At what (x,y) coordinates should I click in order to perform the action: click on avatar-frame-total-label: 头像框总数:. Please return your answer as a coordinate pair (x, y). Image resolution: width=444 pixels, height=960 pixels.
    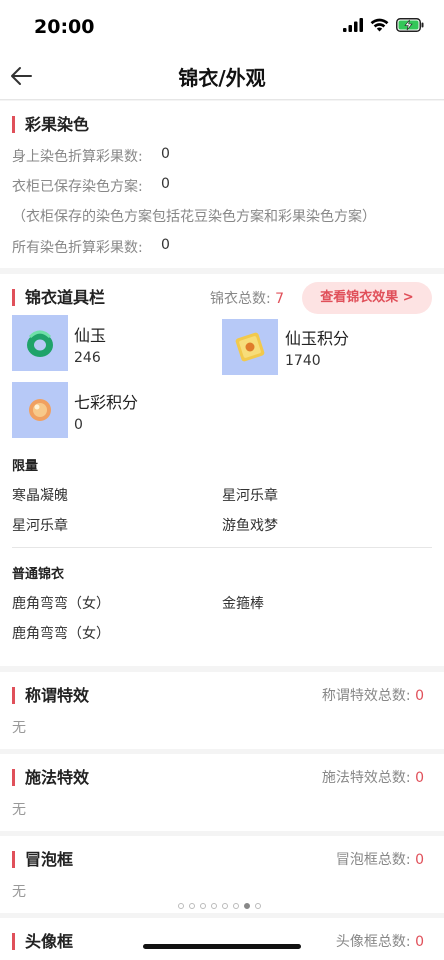
    Looking at the image, I should click on (373, 942).